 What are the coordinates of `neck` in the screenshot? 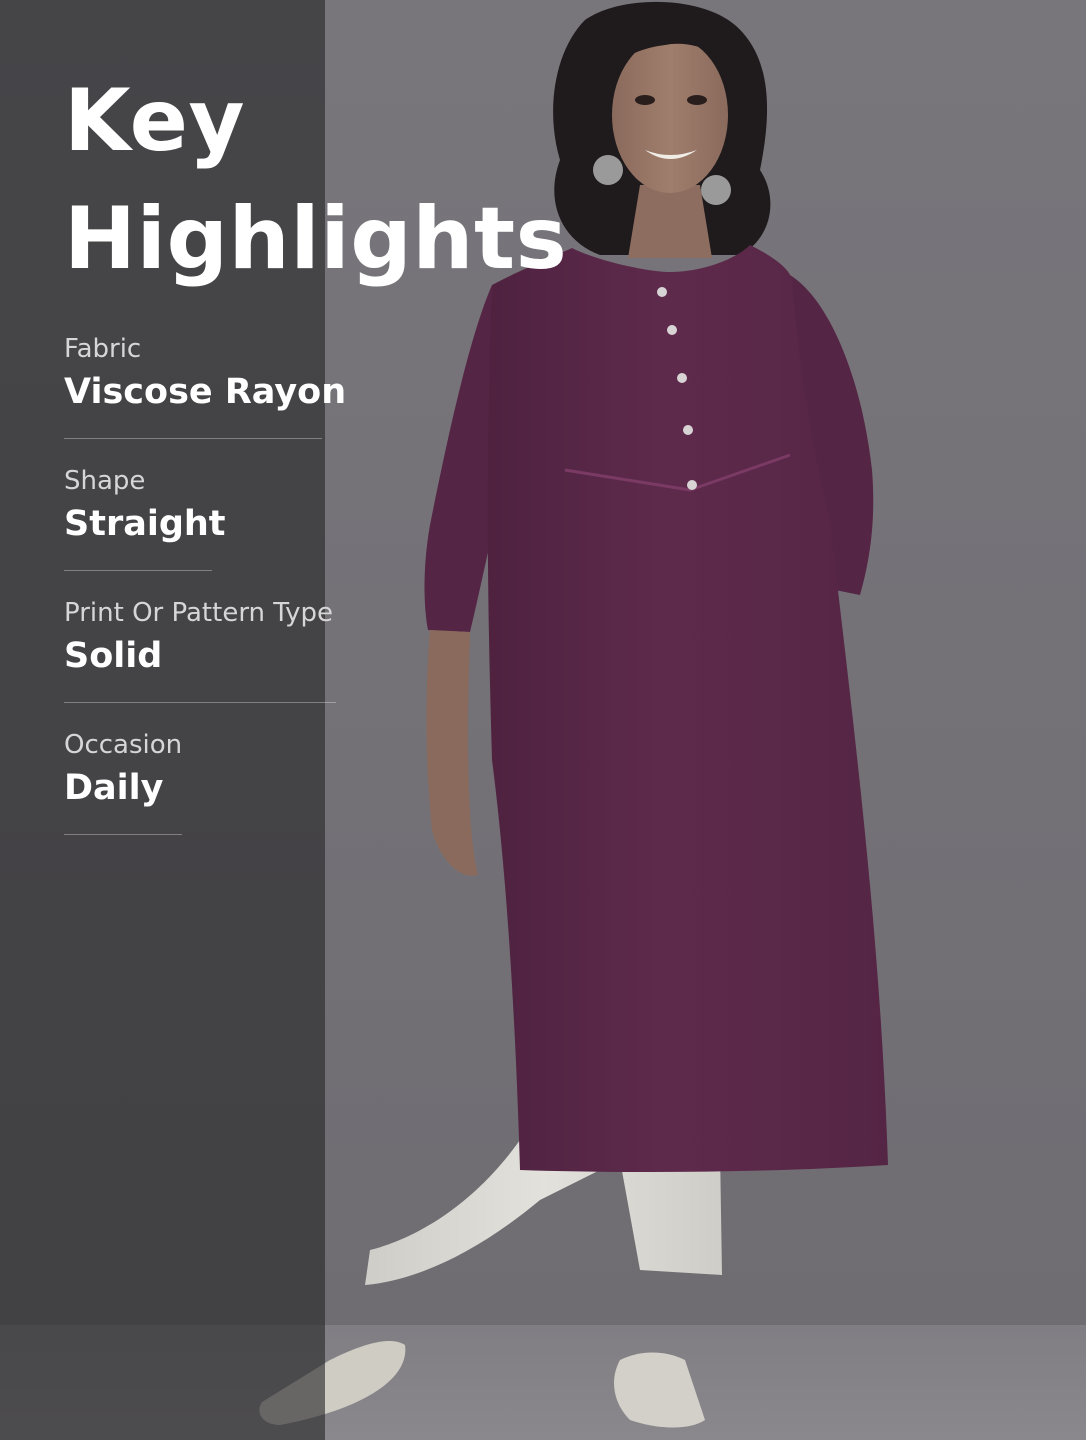 It's located at (670, 221).